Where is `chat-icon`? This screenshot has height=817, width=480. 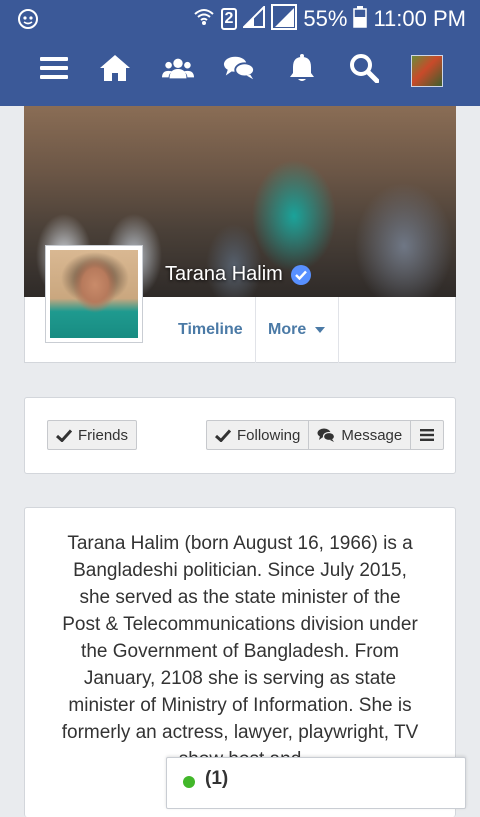 chat-icon is located at coordinates (326, 435).